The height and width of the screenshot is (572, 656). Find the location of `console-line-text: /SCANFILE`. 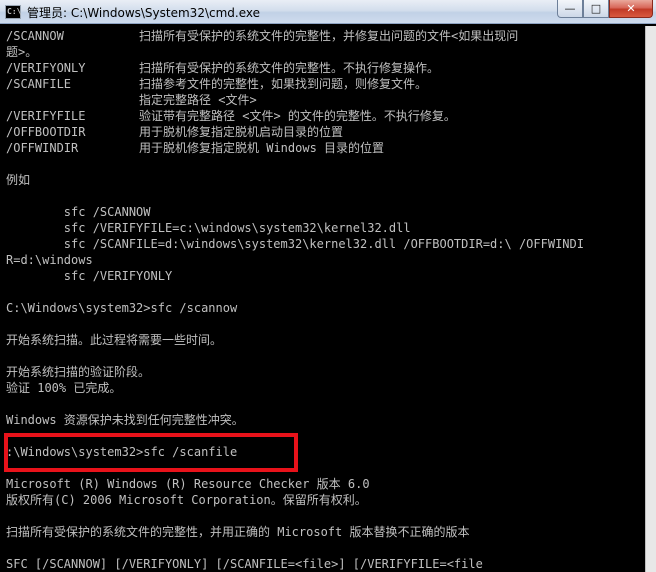

console-line-text: /SCANFILE is located at coordinates (39, 84).